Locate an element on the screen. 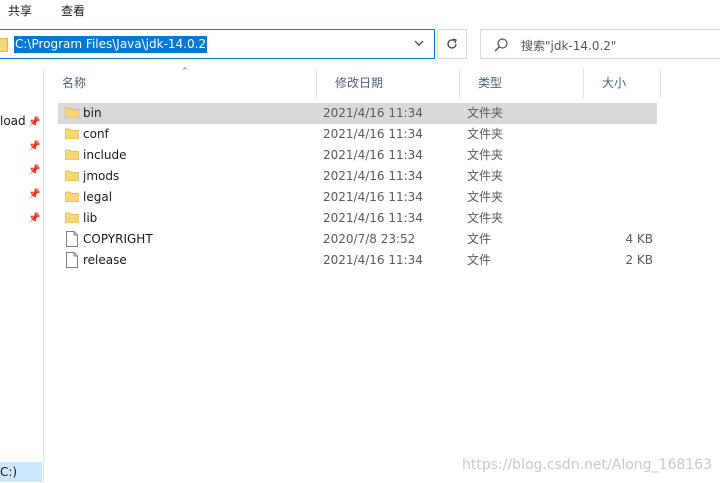 The image size is (720, 483). file-name: conf is located at coordinates (96, 134).